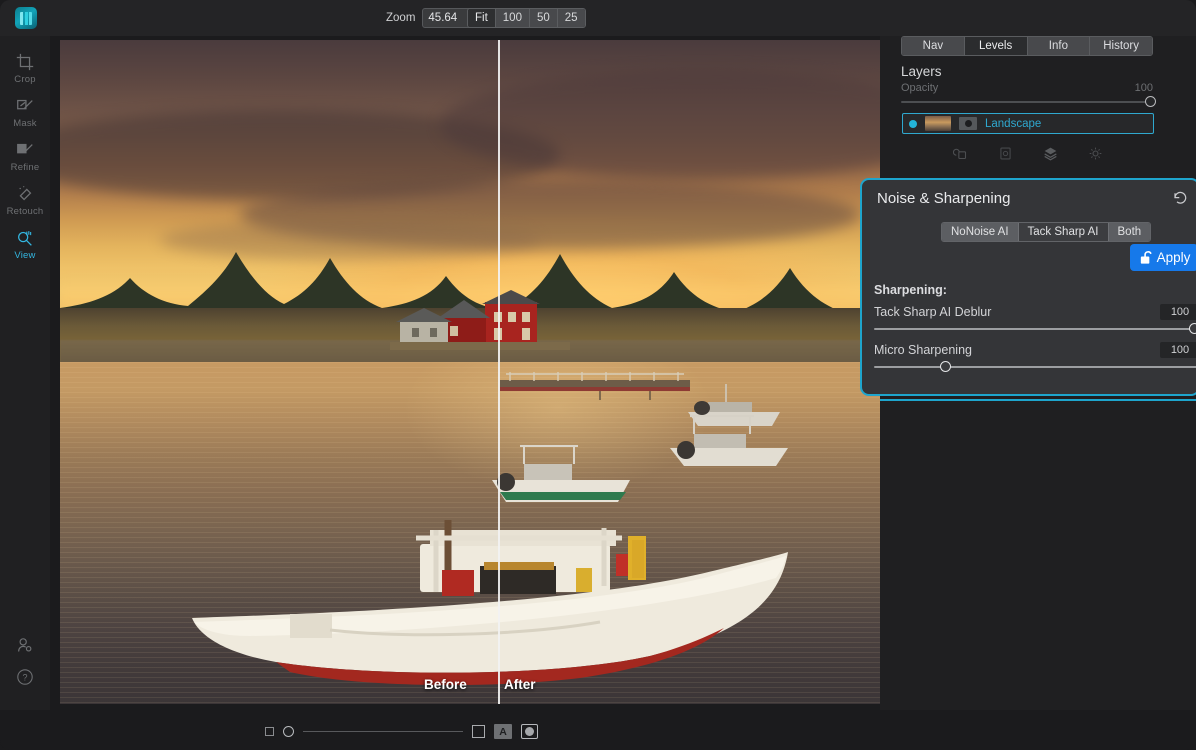  What do you see at coordinates (1013, 123) in the screenshot?
I see `layer-name: Landscape` at bounding box center [1013, 123].